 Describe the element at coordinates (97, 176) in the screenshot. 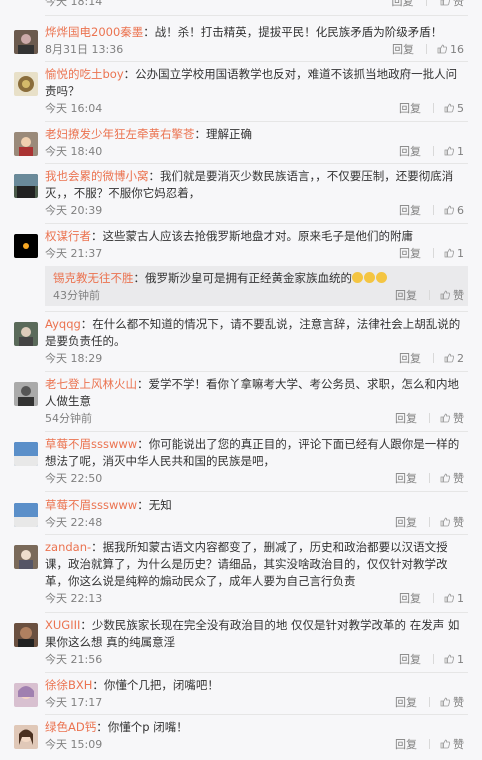

I see `comment-username: 我也会累的微博小窝` at that location.